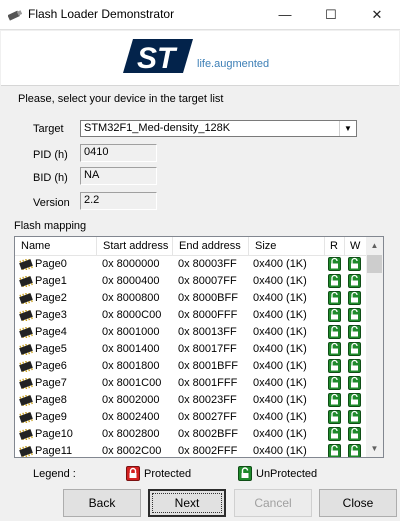 The width and height of the screenshot is (400, 521). What do you see at coordinates (51, 203) in the screenshot?
I see `version-label: Version` at bounding box center [51, 203].